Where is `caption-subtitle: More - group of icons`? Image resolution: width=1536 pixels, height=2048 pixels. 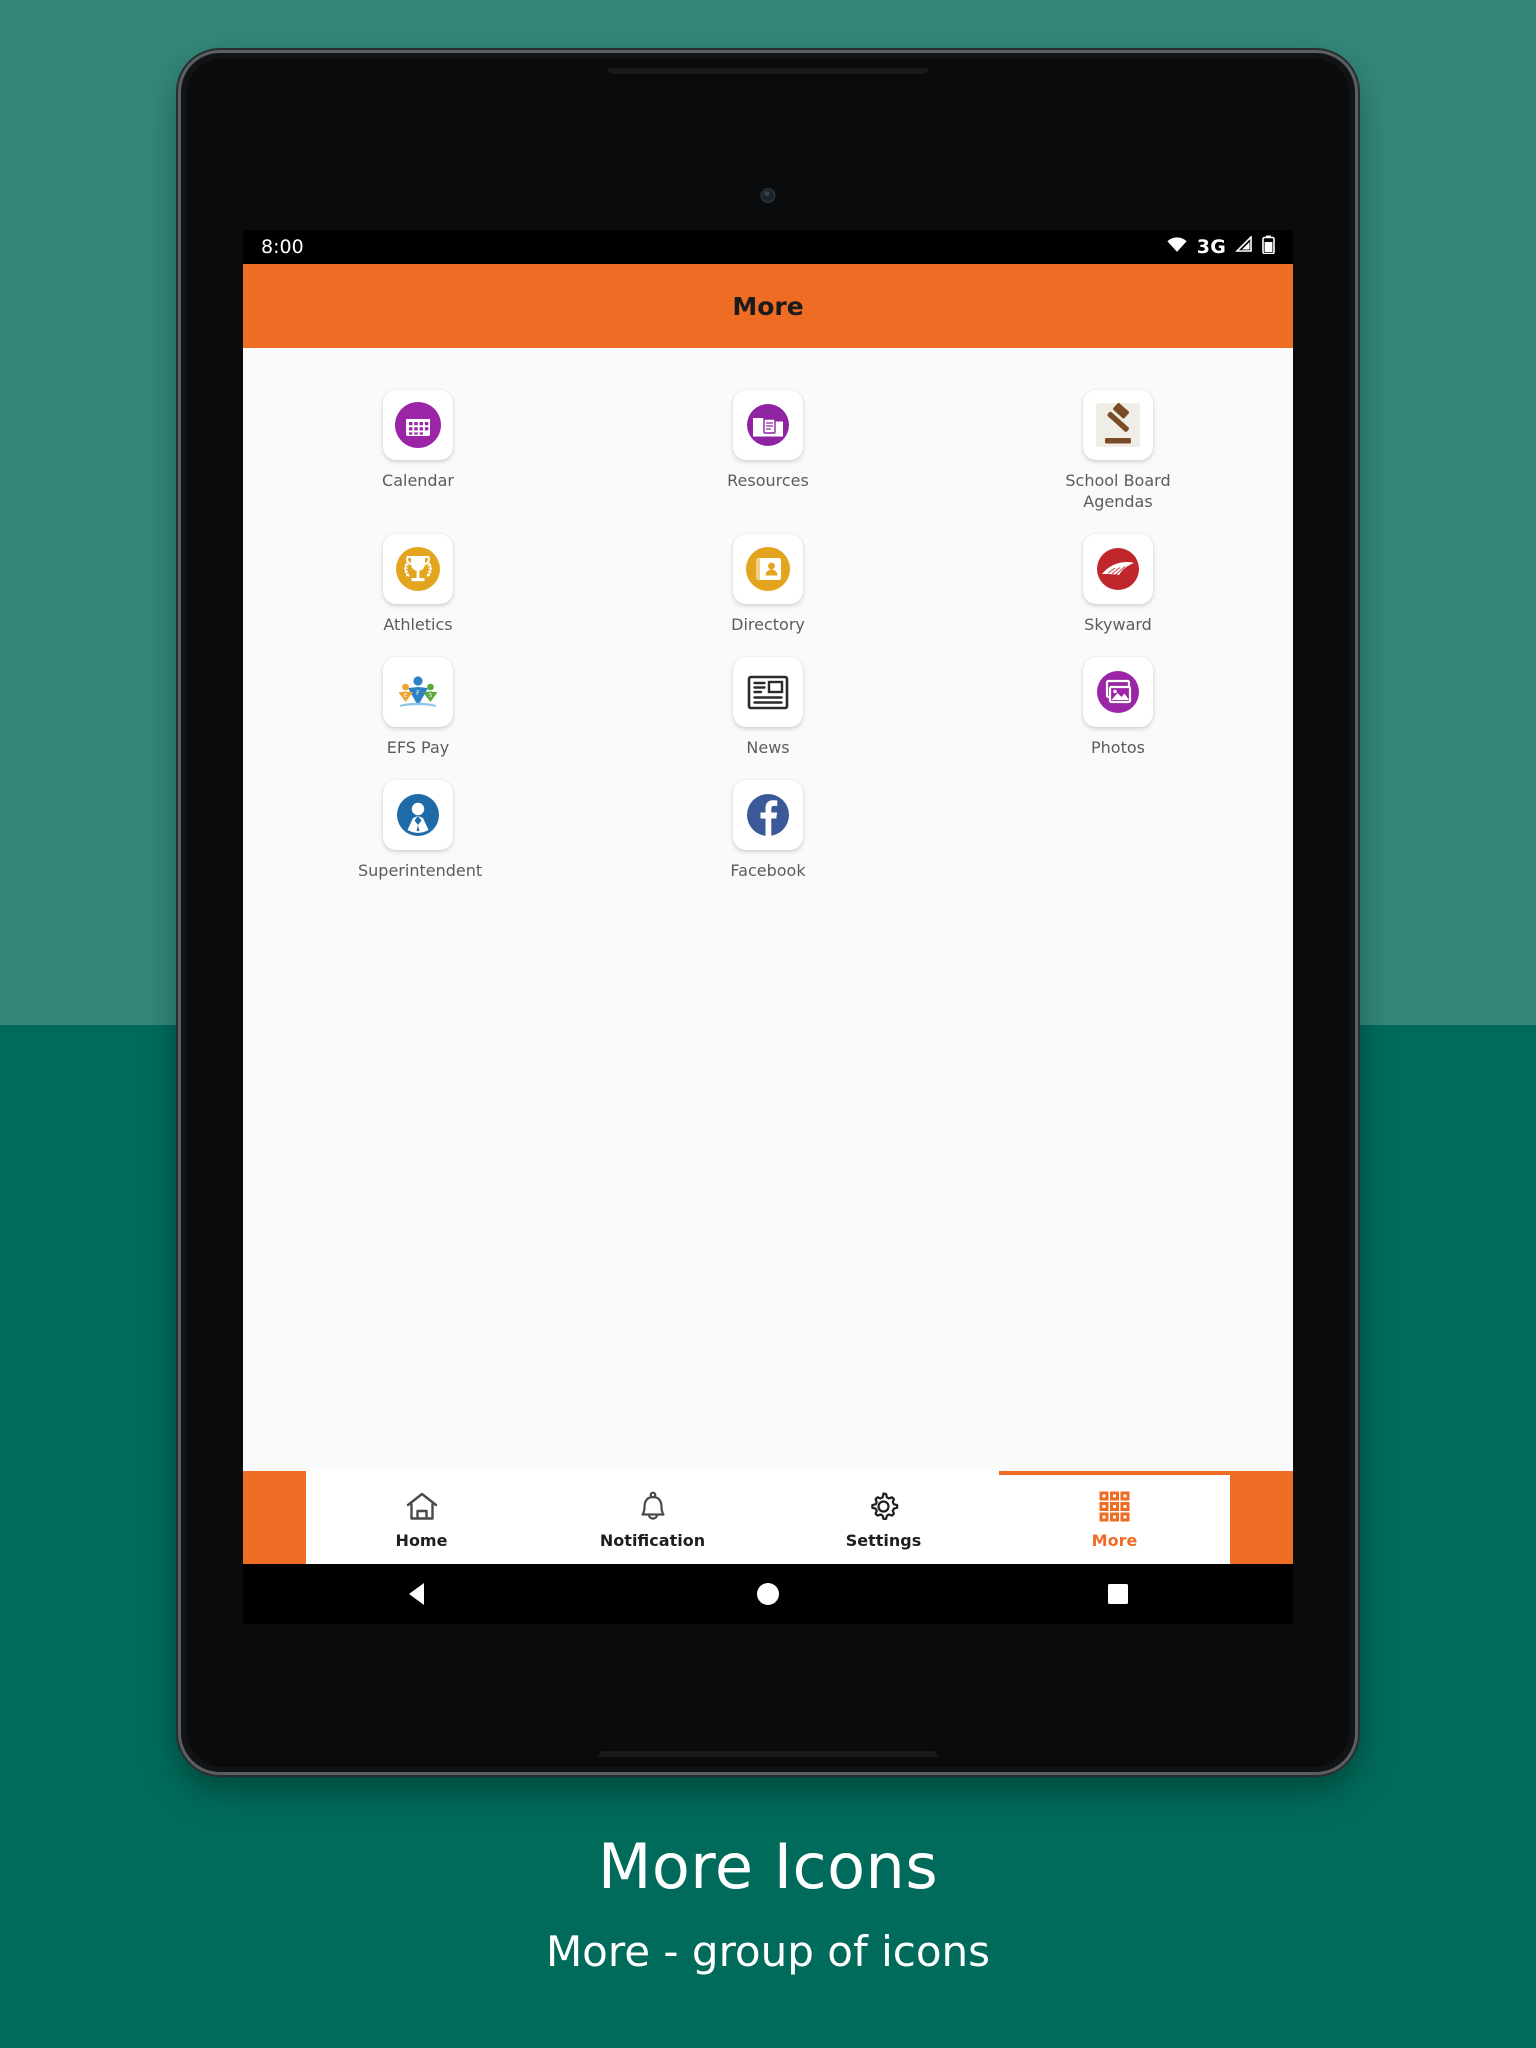
caption-subtitle: More - group of icons is located at coordinates (768, 1951).